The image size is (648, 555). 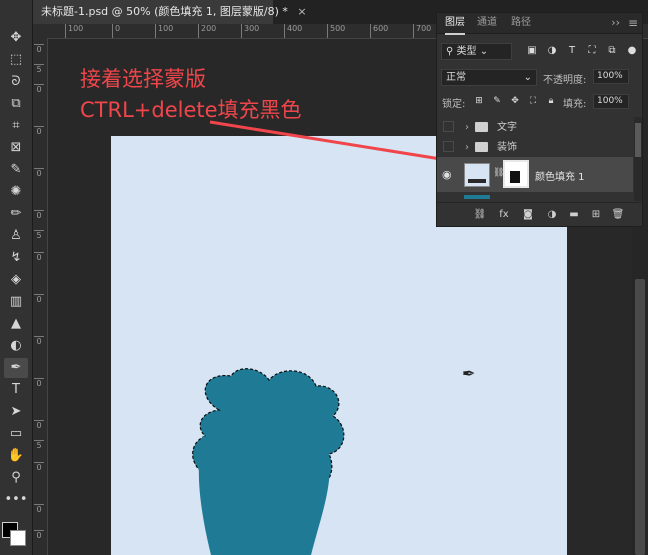 I want to click on tab-layers: 图层, so click(x=455, y=24).